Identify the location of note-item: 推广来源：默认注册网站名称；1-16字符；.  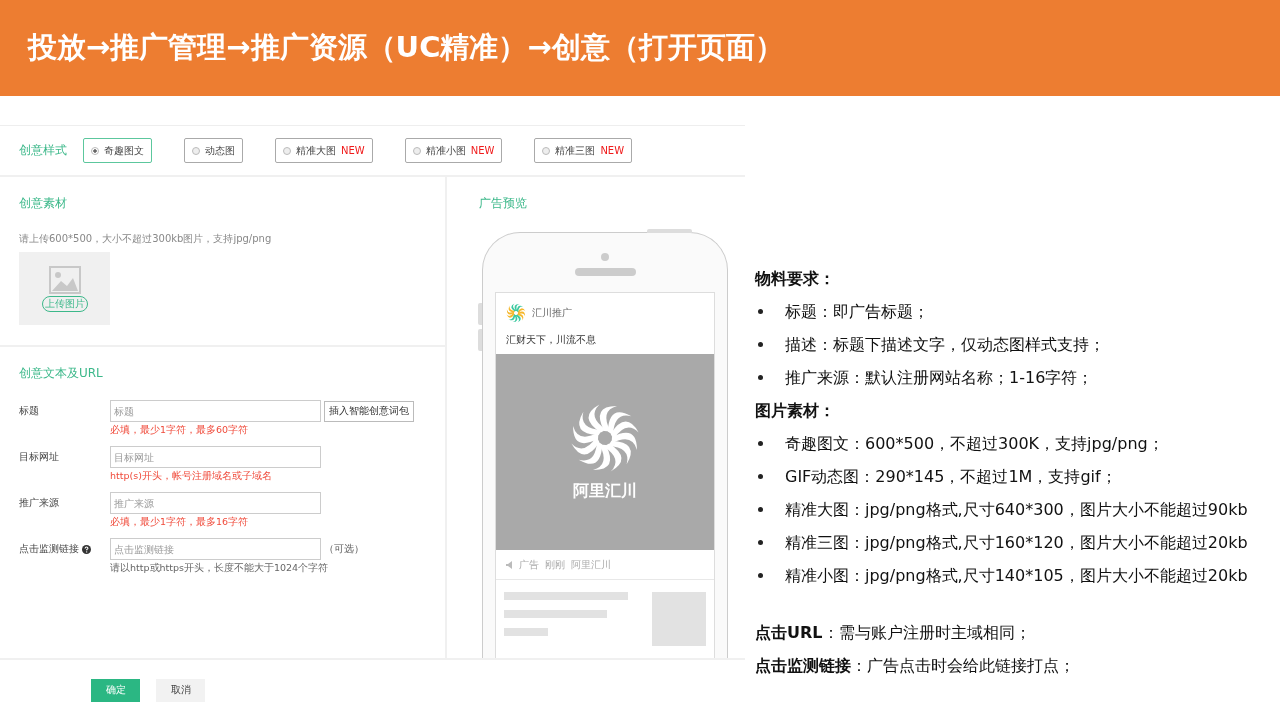
(940, 378).